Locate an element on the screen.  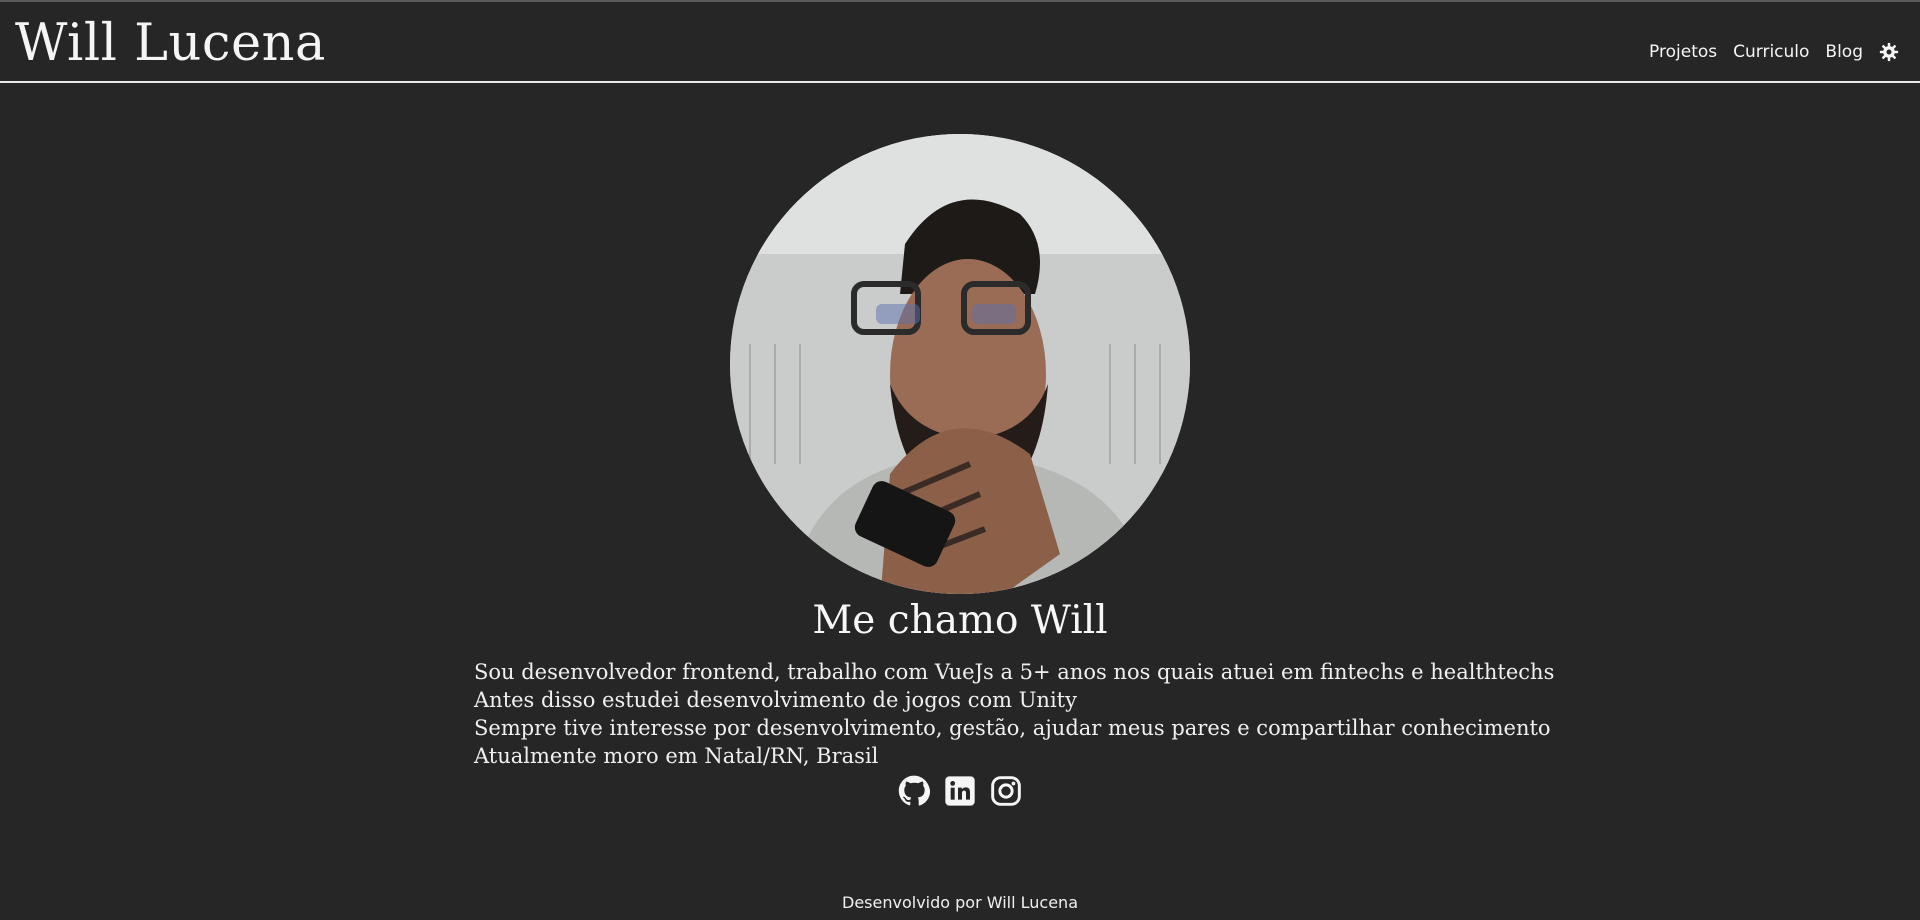
linkedin-link is located at coordinates (960, 791).